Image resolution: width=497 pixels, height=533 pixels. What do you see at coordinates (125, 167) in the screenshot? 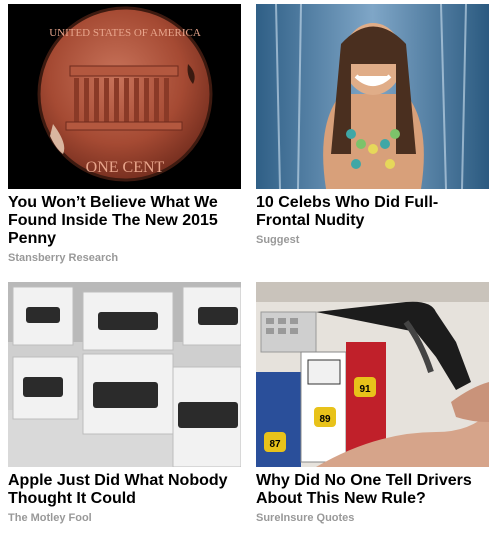
I see `svg-text: ONE CENT` at bounding box center [125, 167].